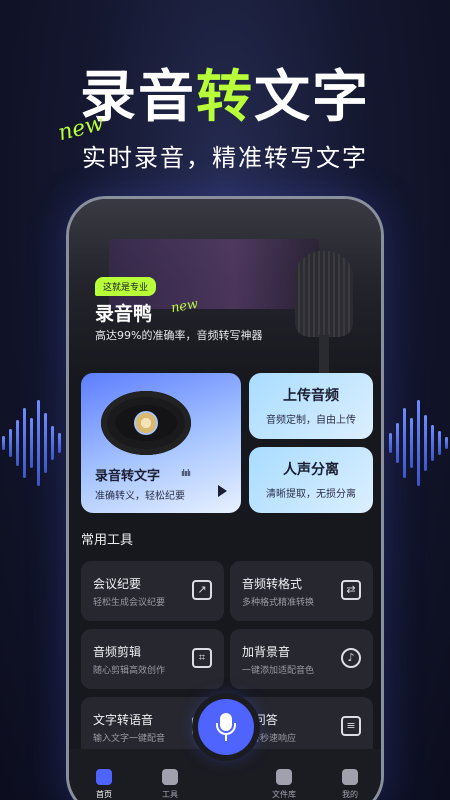 This screenshot has width=450, height=800. Describe the element at coordinates (351, 658) in the screenshot. I see `music-note-icon: ♪` at that location.